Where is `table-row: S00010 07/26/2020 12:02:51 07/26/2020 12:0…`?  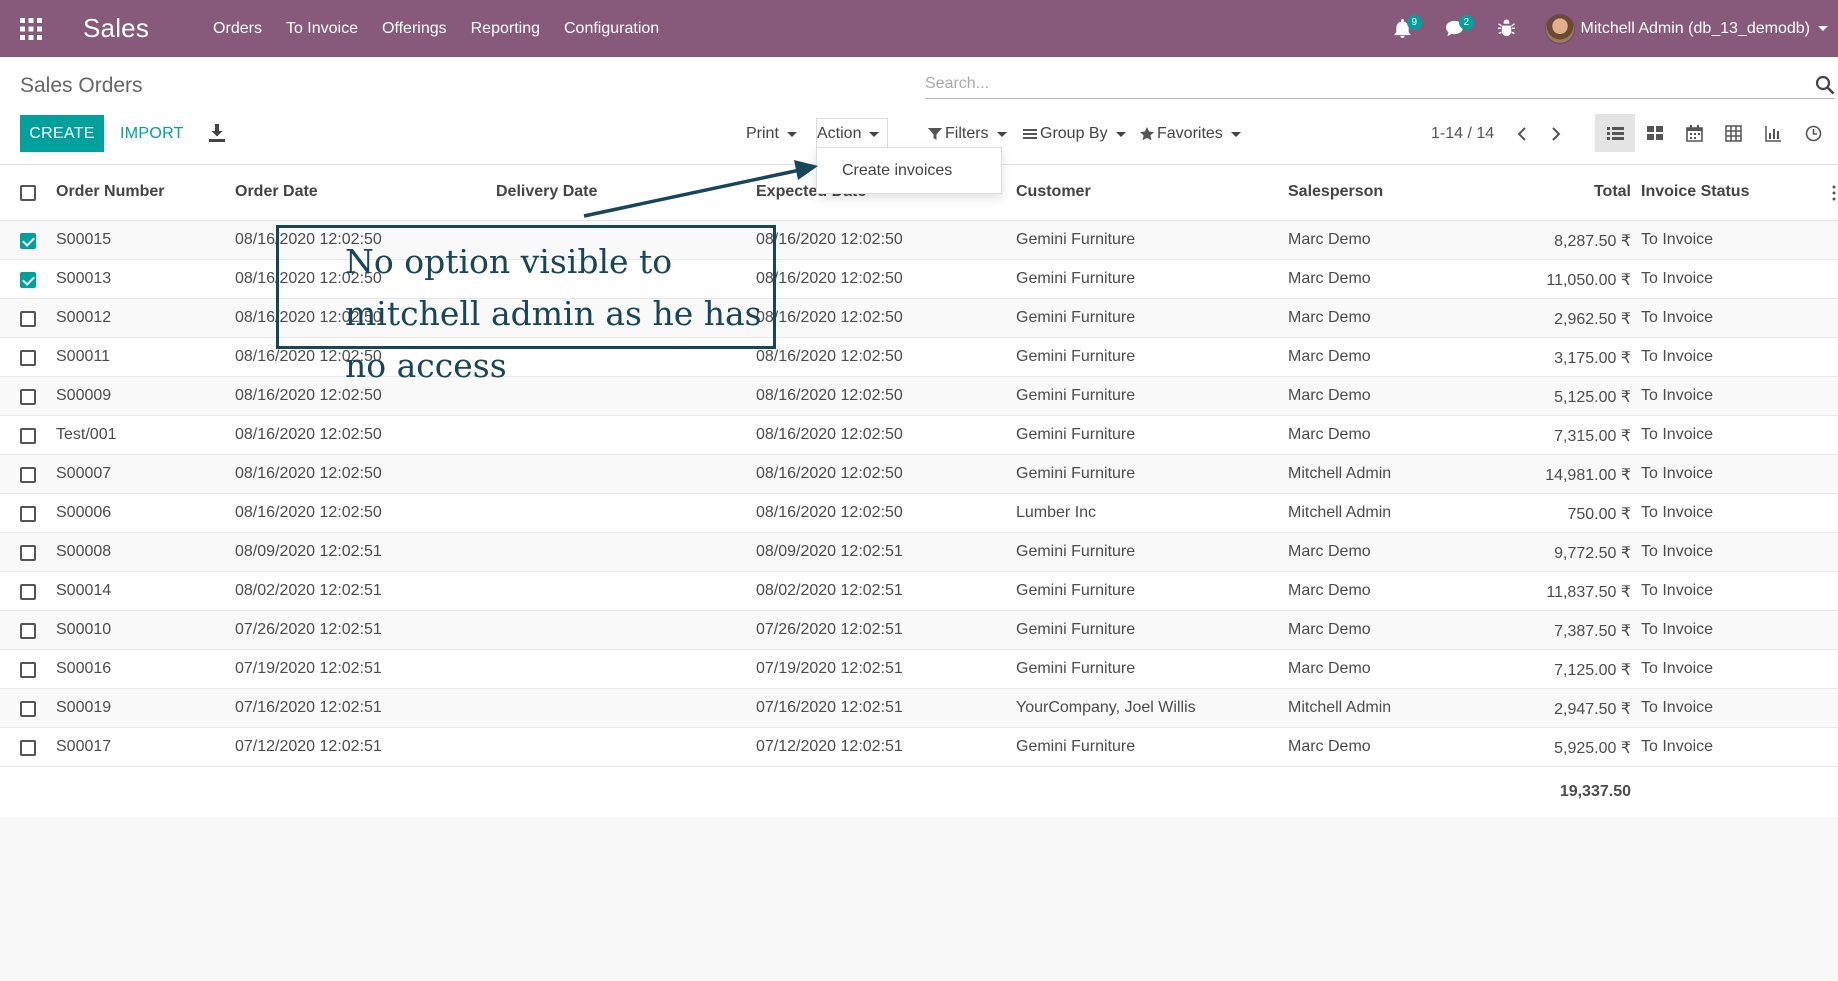 table-row: S00010 07/26/2020 12:02:51 07/26/2020 12:0… is located at coordinates (919, 630).